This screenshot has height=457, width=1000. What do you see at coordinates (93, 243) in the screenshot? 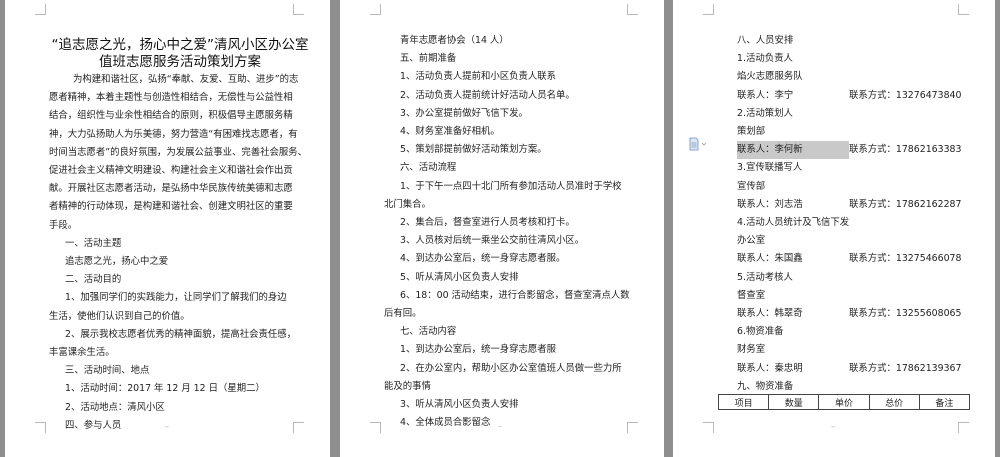
I see `text-line: 一、活动主题` at bounding box center [93, 243].